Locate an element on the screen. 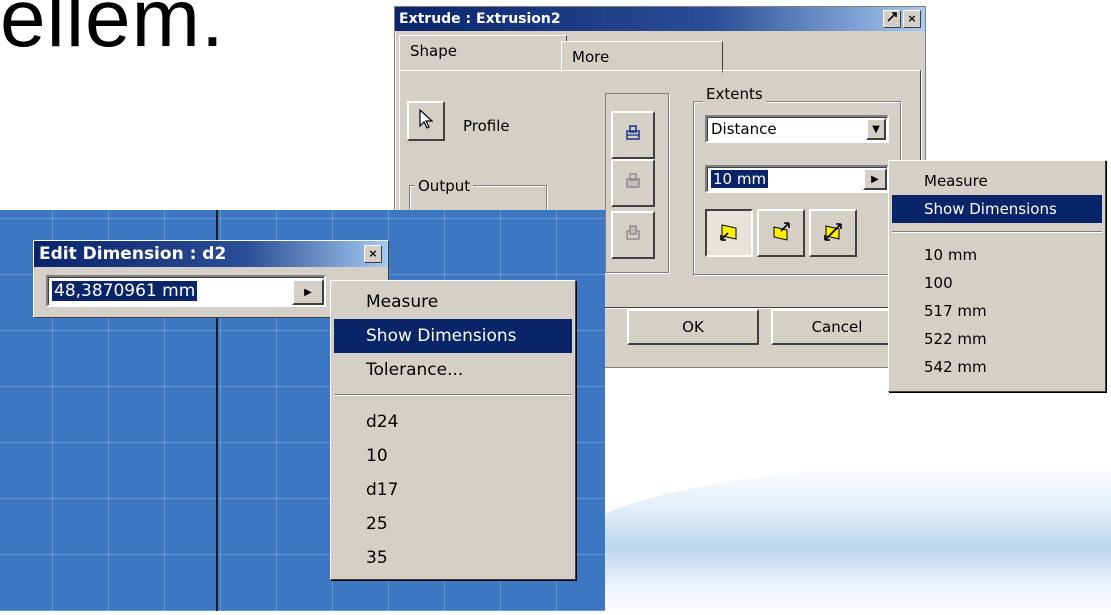  edit-dimension-titlebar: Edit Dimension : d2 × is located at coordinates (211, 254).